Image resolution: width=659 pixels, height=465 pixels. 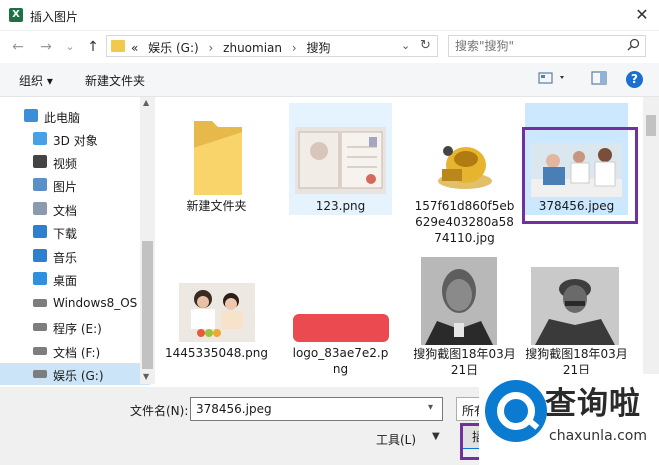 I want to click on recent-locations-icon: ⌄, so click(x=70, y=47).